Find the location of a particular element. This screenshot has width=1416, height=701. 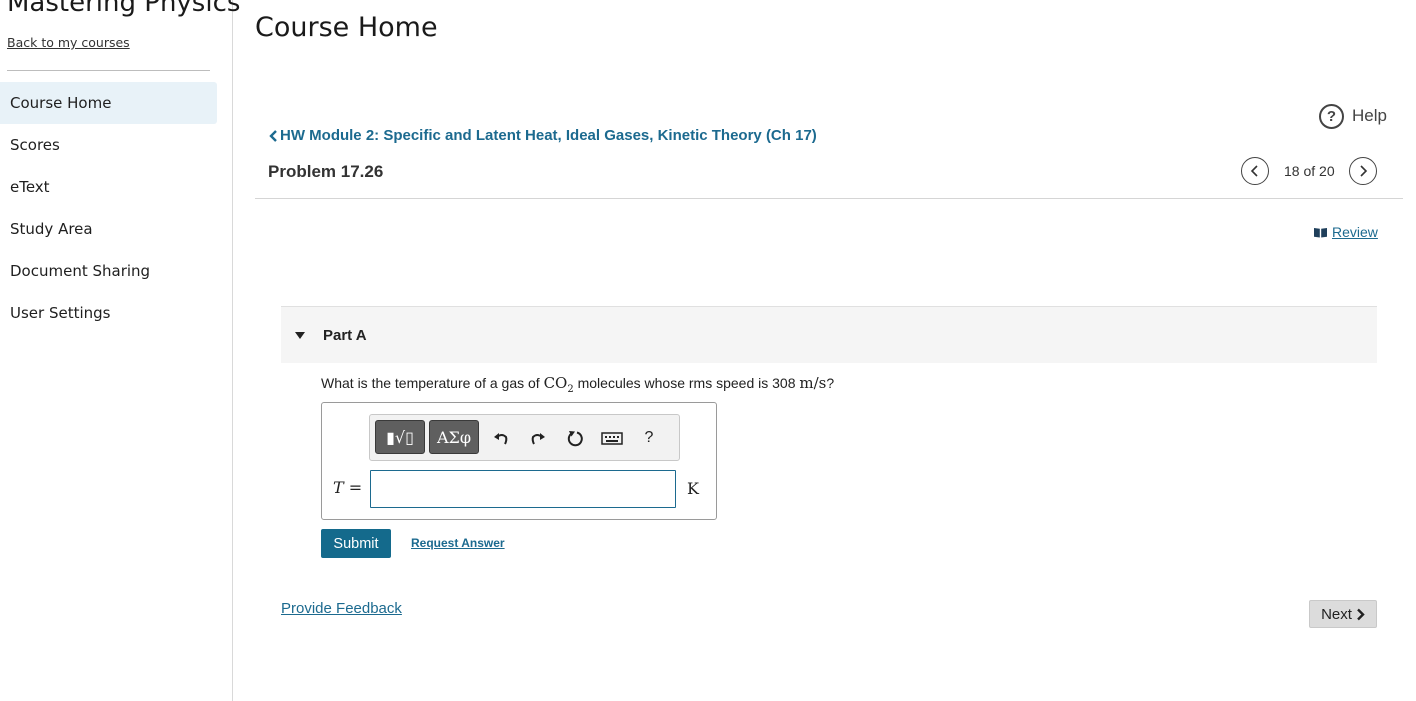

templates-button: ▮√▯ is located at coordinates (400, 437).